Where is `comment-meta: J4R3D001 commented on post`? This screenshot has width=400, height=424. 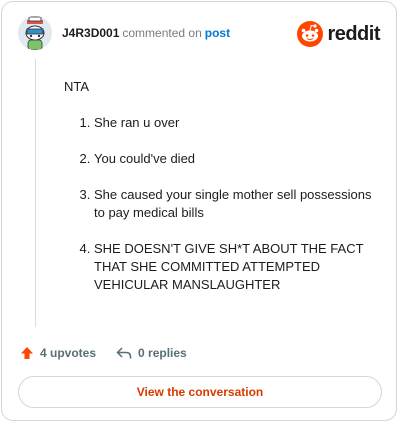
comment-meta: J4R3D001 commented on post is located at coordinates (146, 33).